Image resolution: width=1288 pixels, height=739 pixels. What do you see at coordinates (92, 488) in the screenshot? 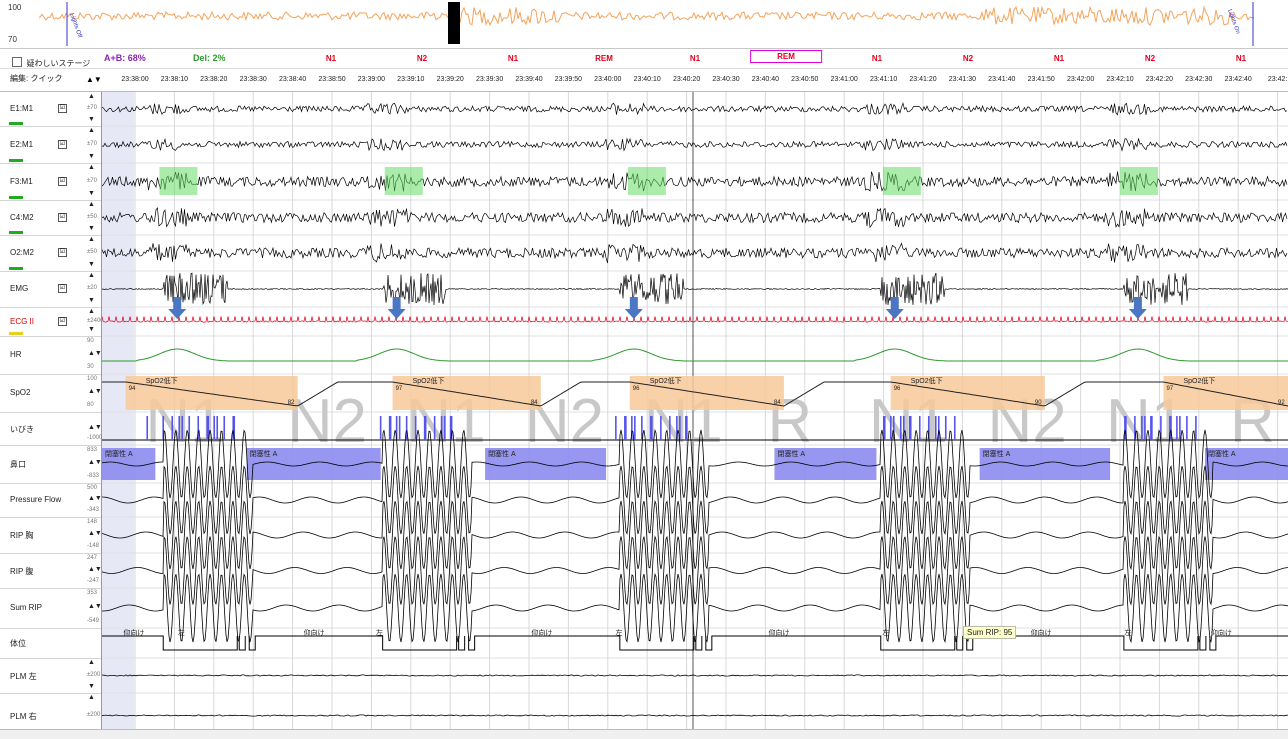
I see `channel-scale-top: 500` at bounding box center [92, 488].